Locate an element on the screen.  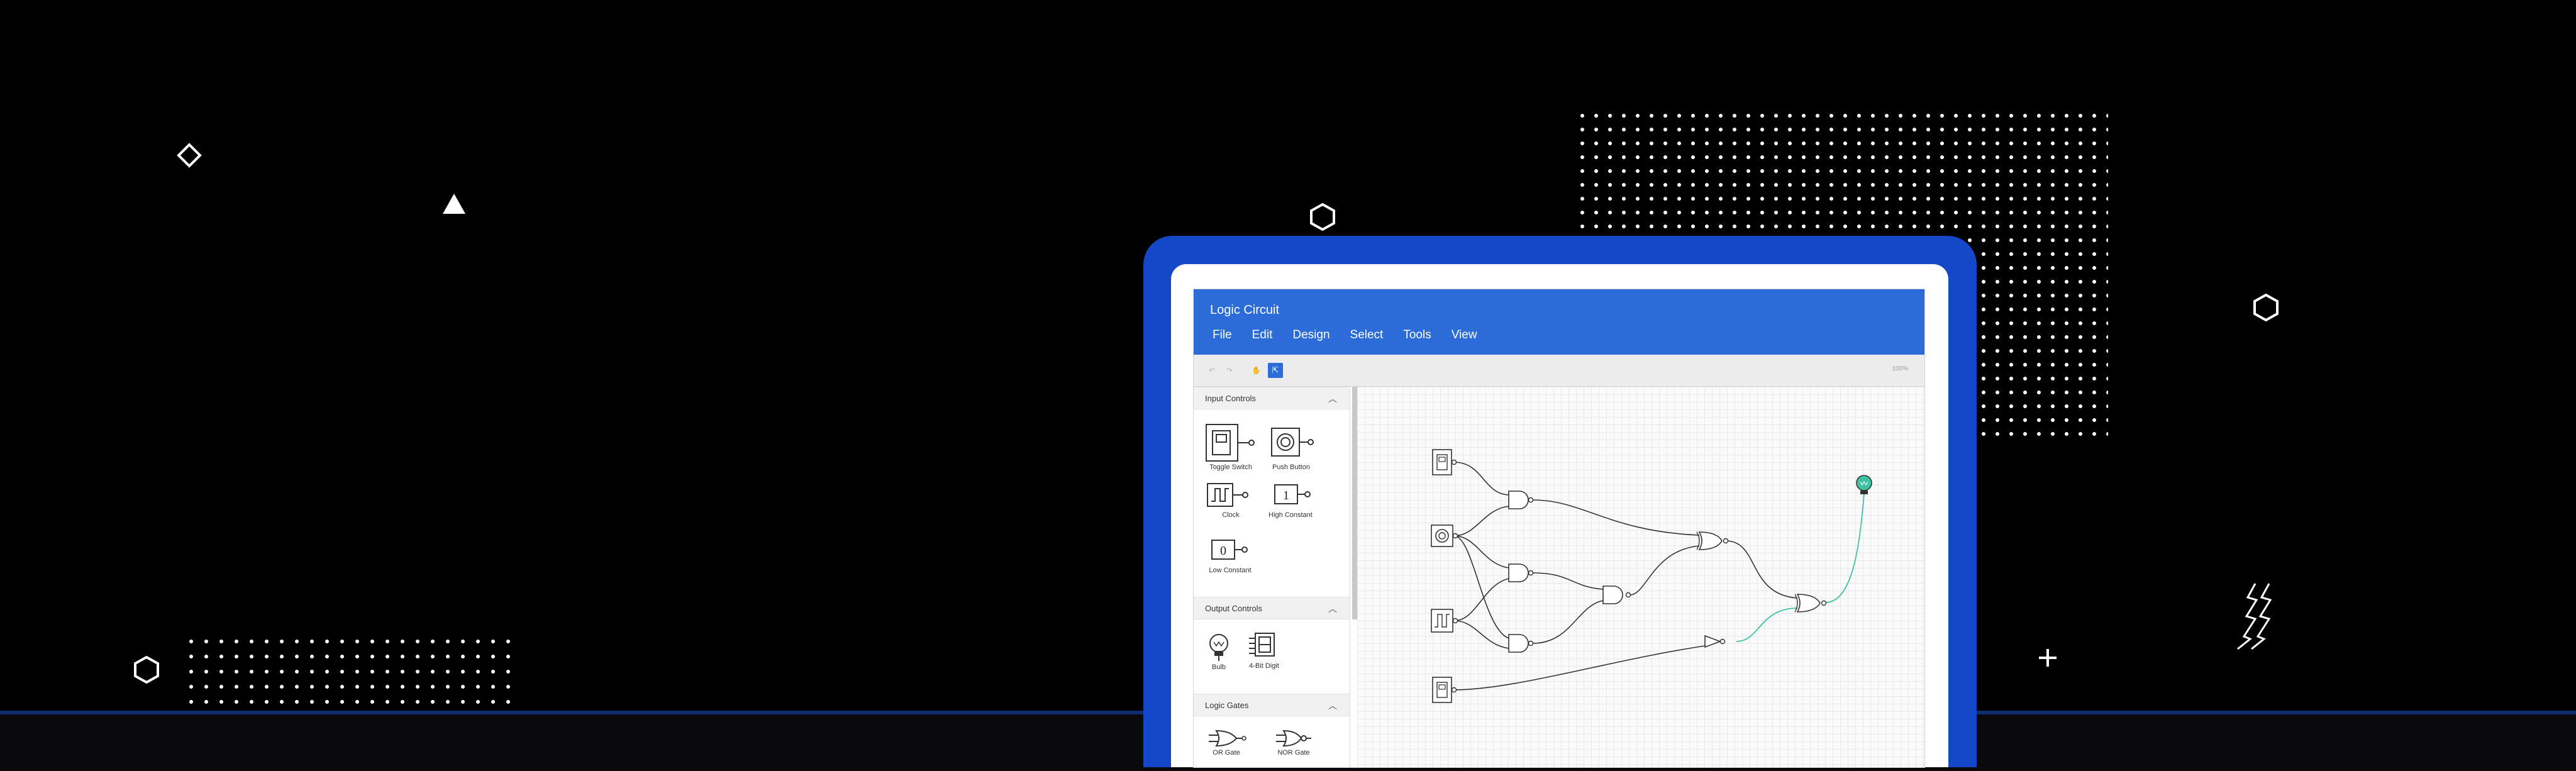
palette-label: OR Gate is located at coordinates (1226, 753).